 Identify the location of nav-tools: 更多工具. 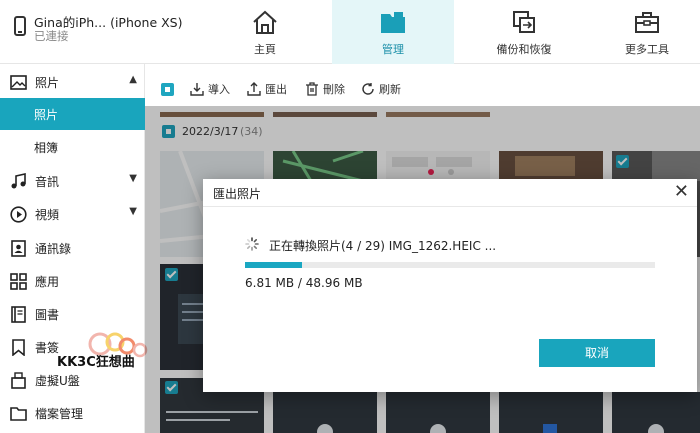
(647, 32).